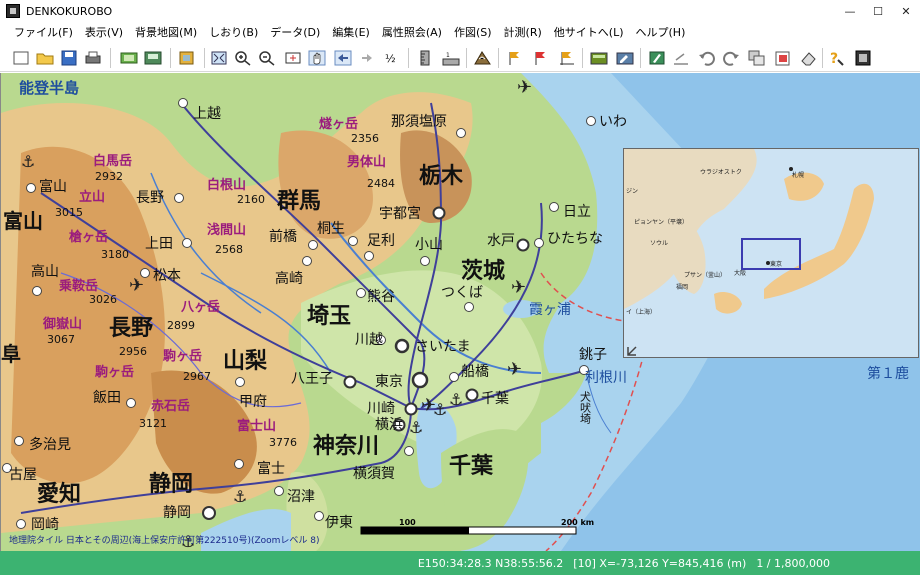  What do you see at coordinates (207, 114) in the screenshot?
I see `city-joetsu: 上越` at bounding box center [207, 114].